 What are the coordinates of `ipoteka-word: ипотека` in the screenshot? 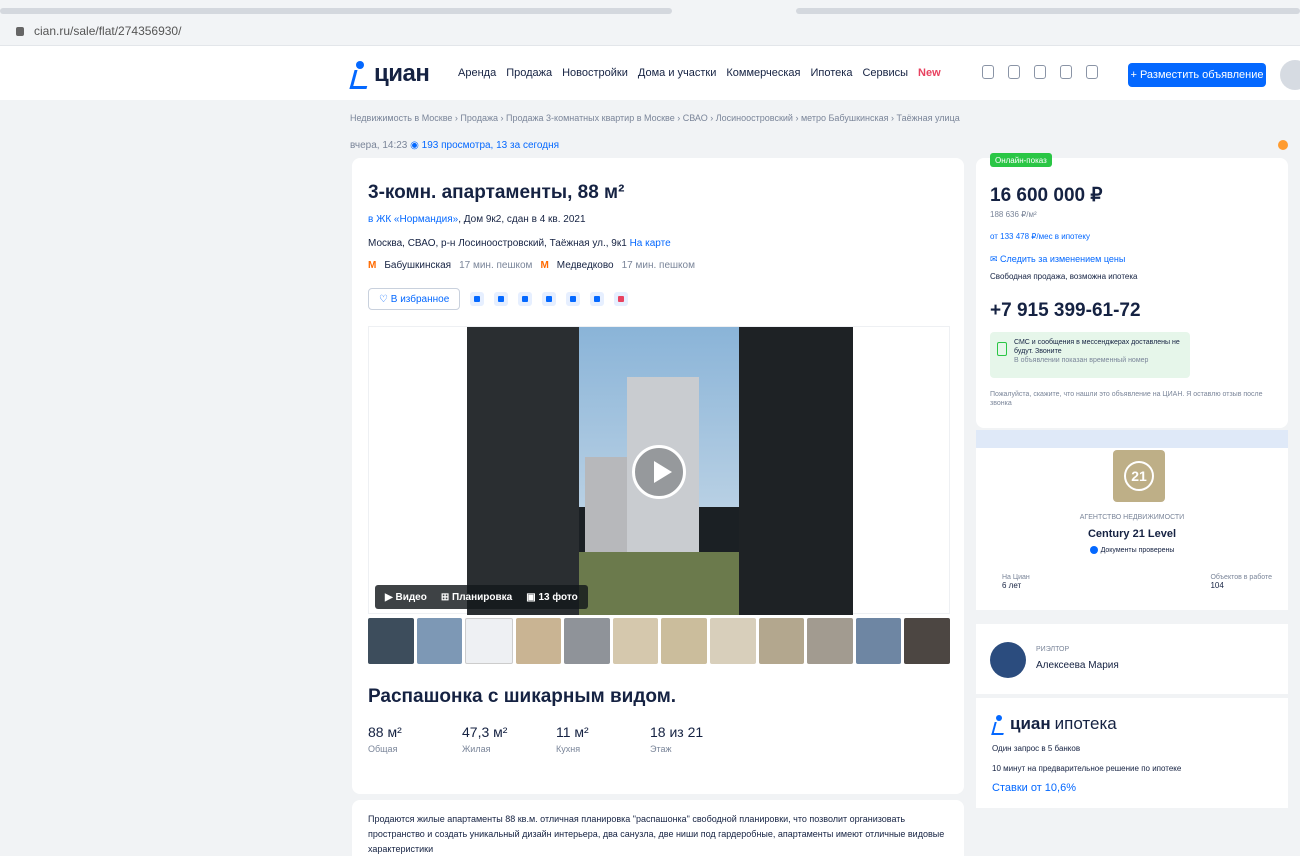 It's located at (1085, 723).